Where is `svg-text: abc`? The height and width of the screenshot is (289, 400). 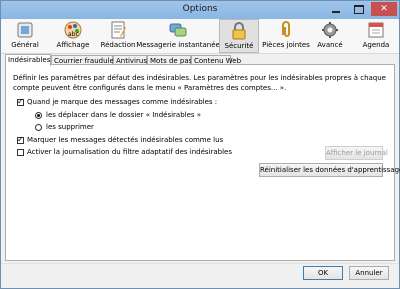
svg-text: abc is located at coordinates (73, 34).